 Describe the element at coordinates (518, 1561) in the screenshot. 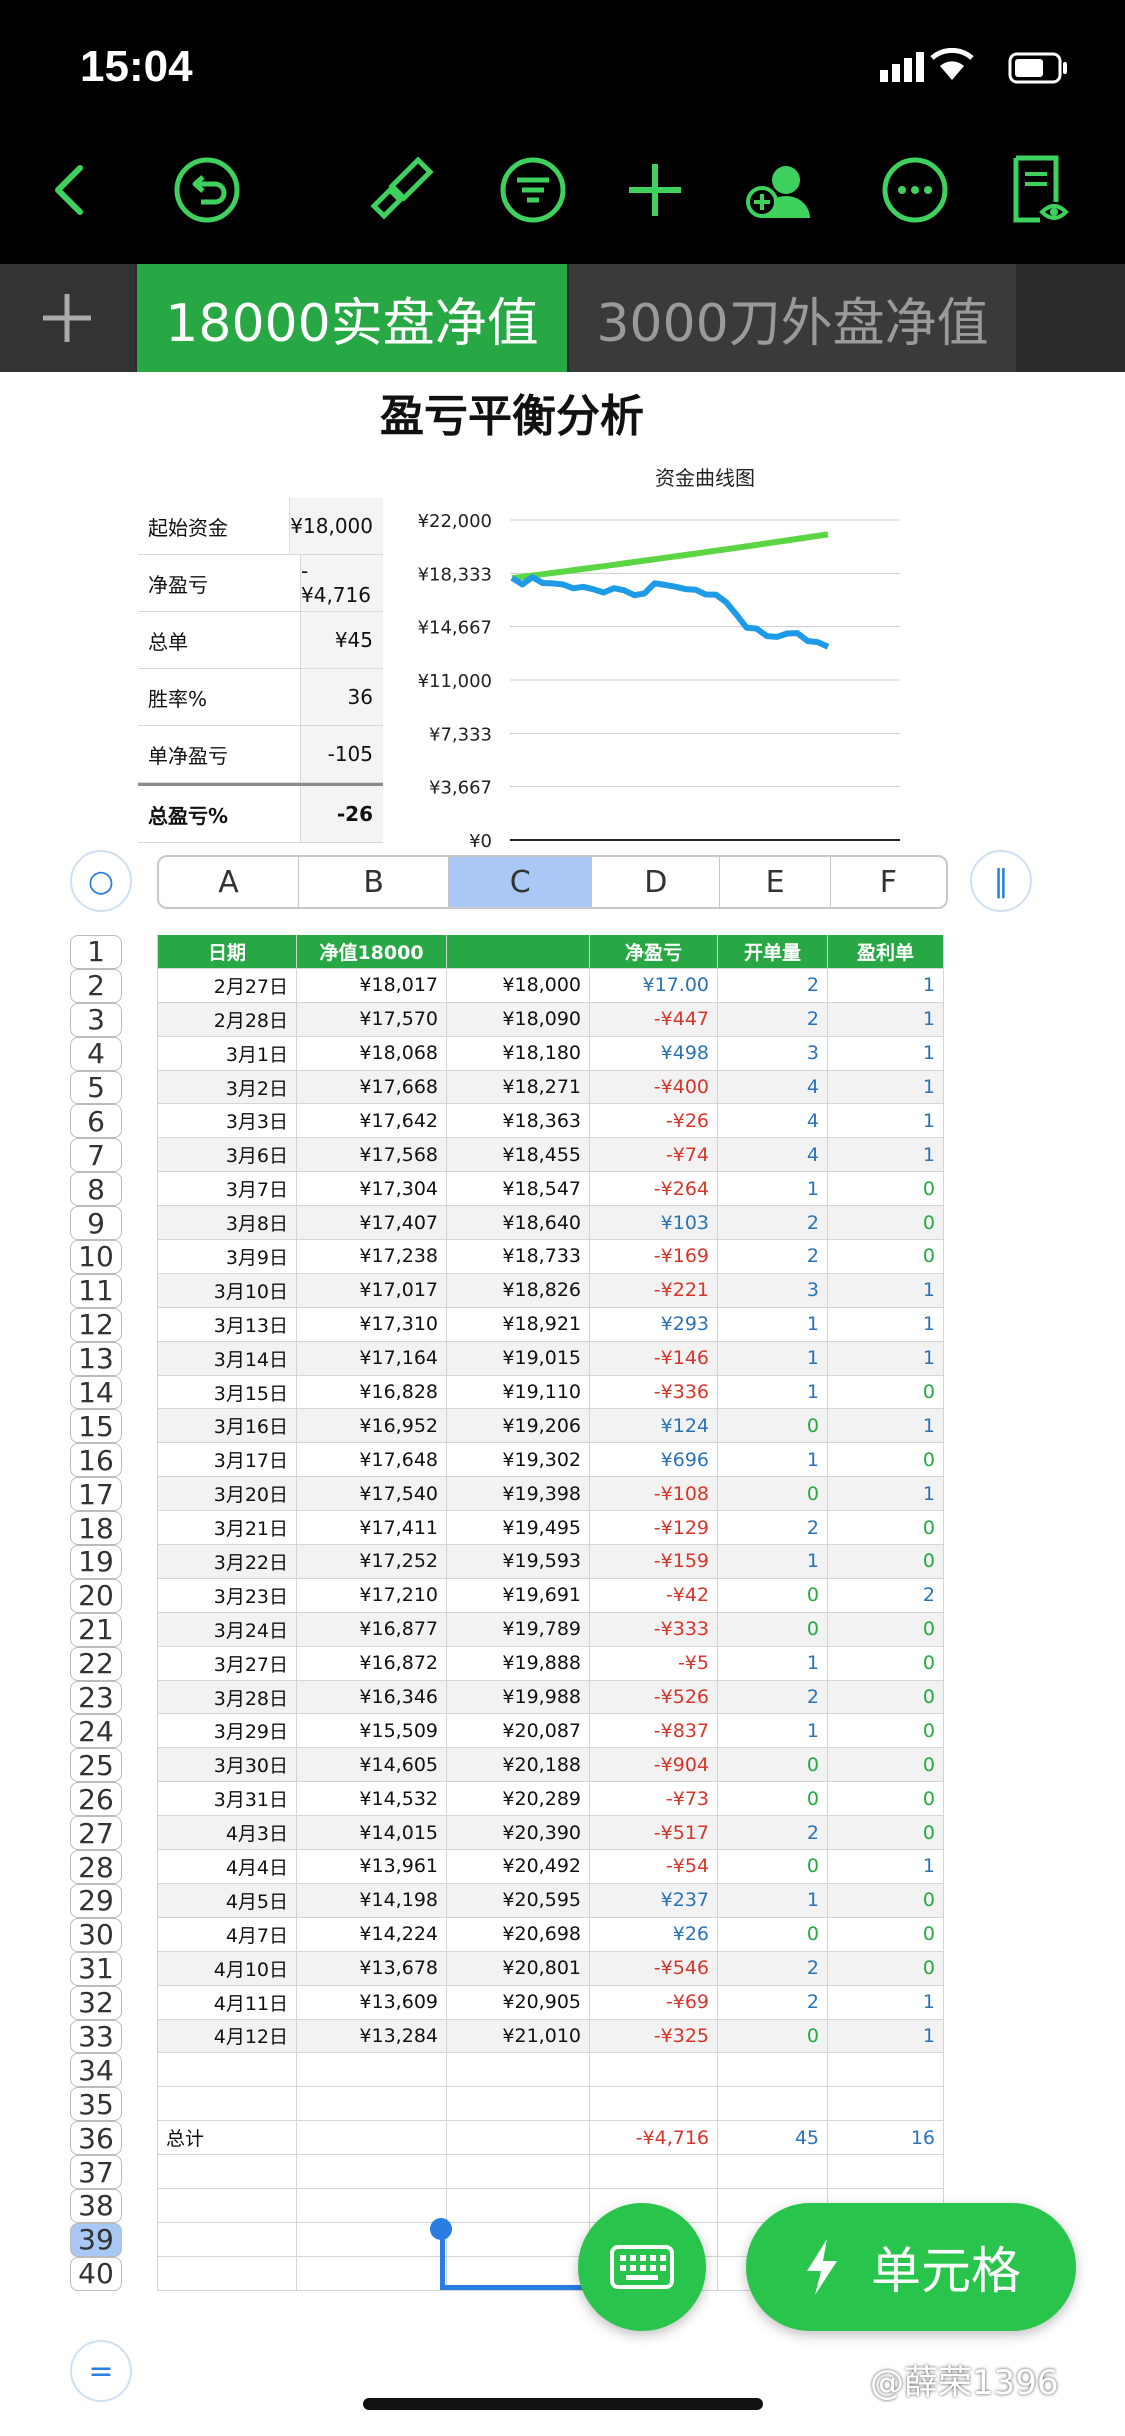

I see `cell: ¥19,593` at that location.